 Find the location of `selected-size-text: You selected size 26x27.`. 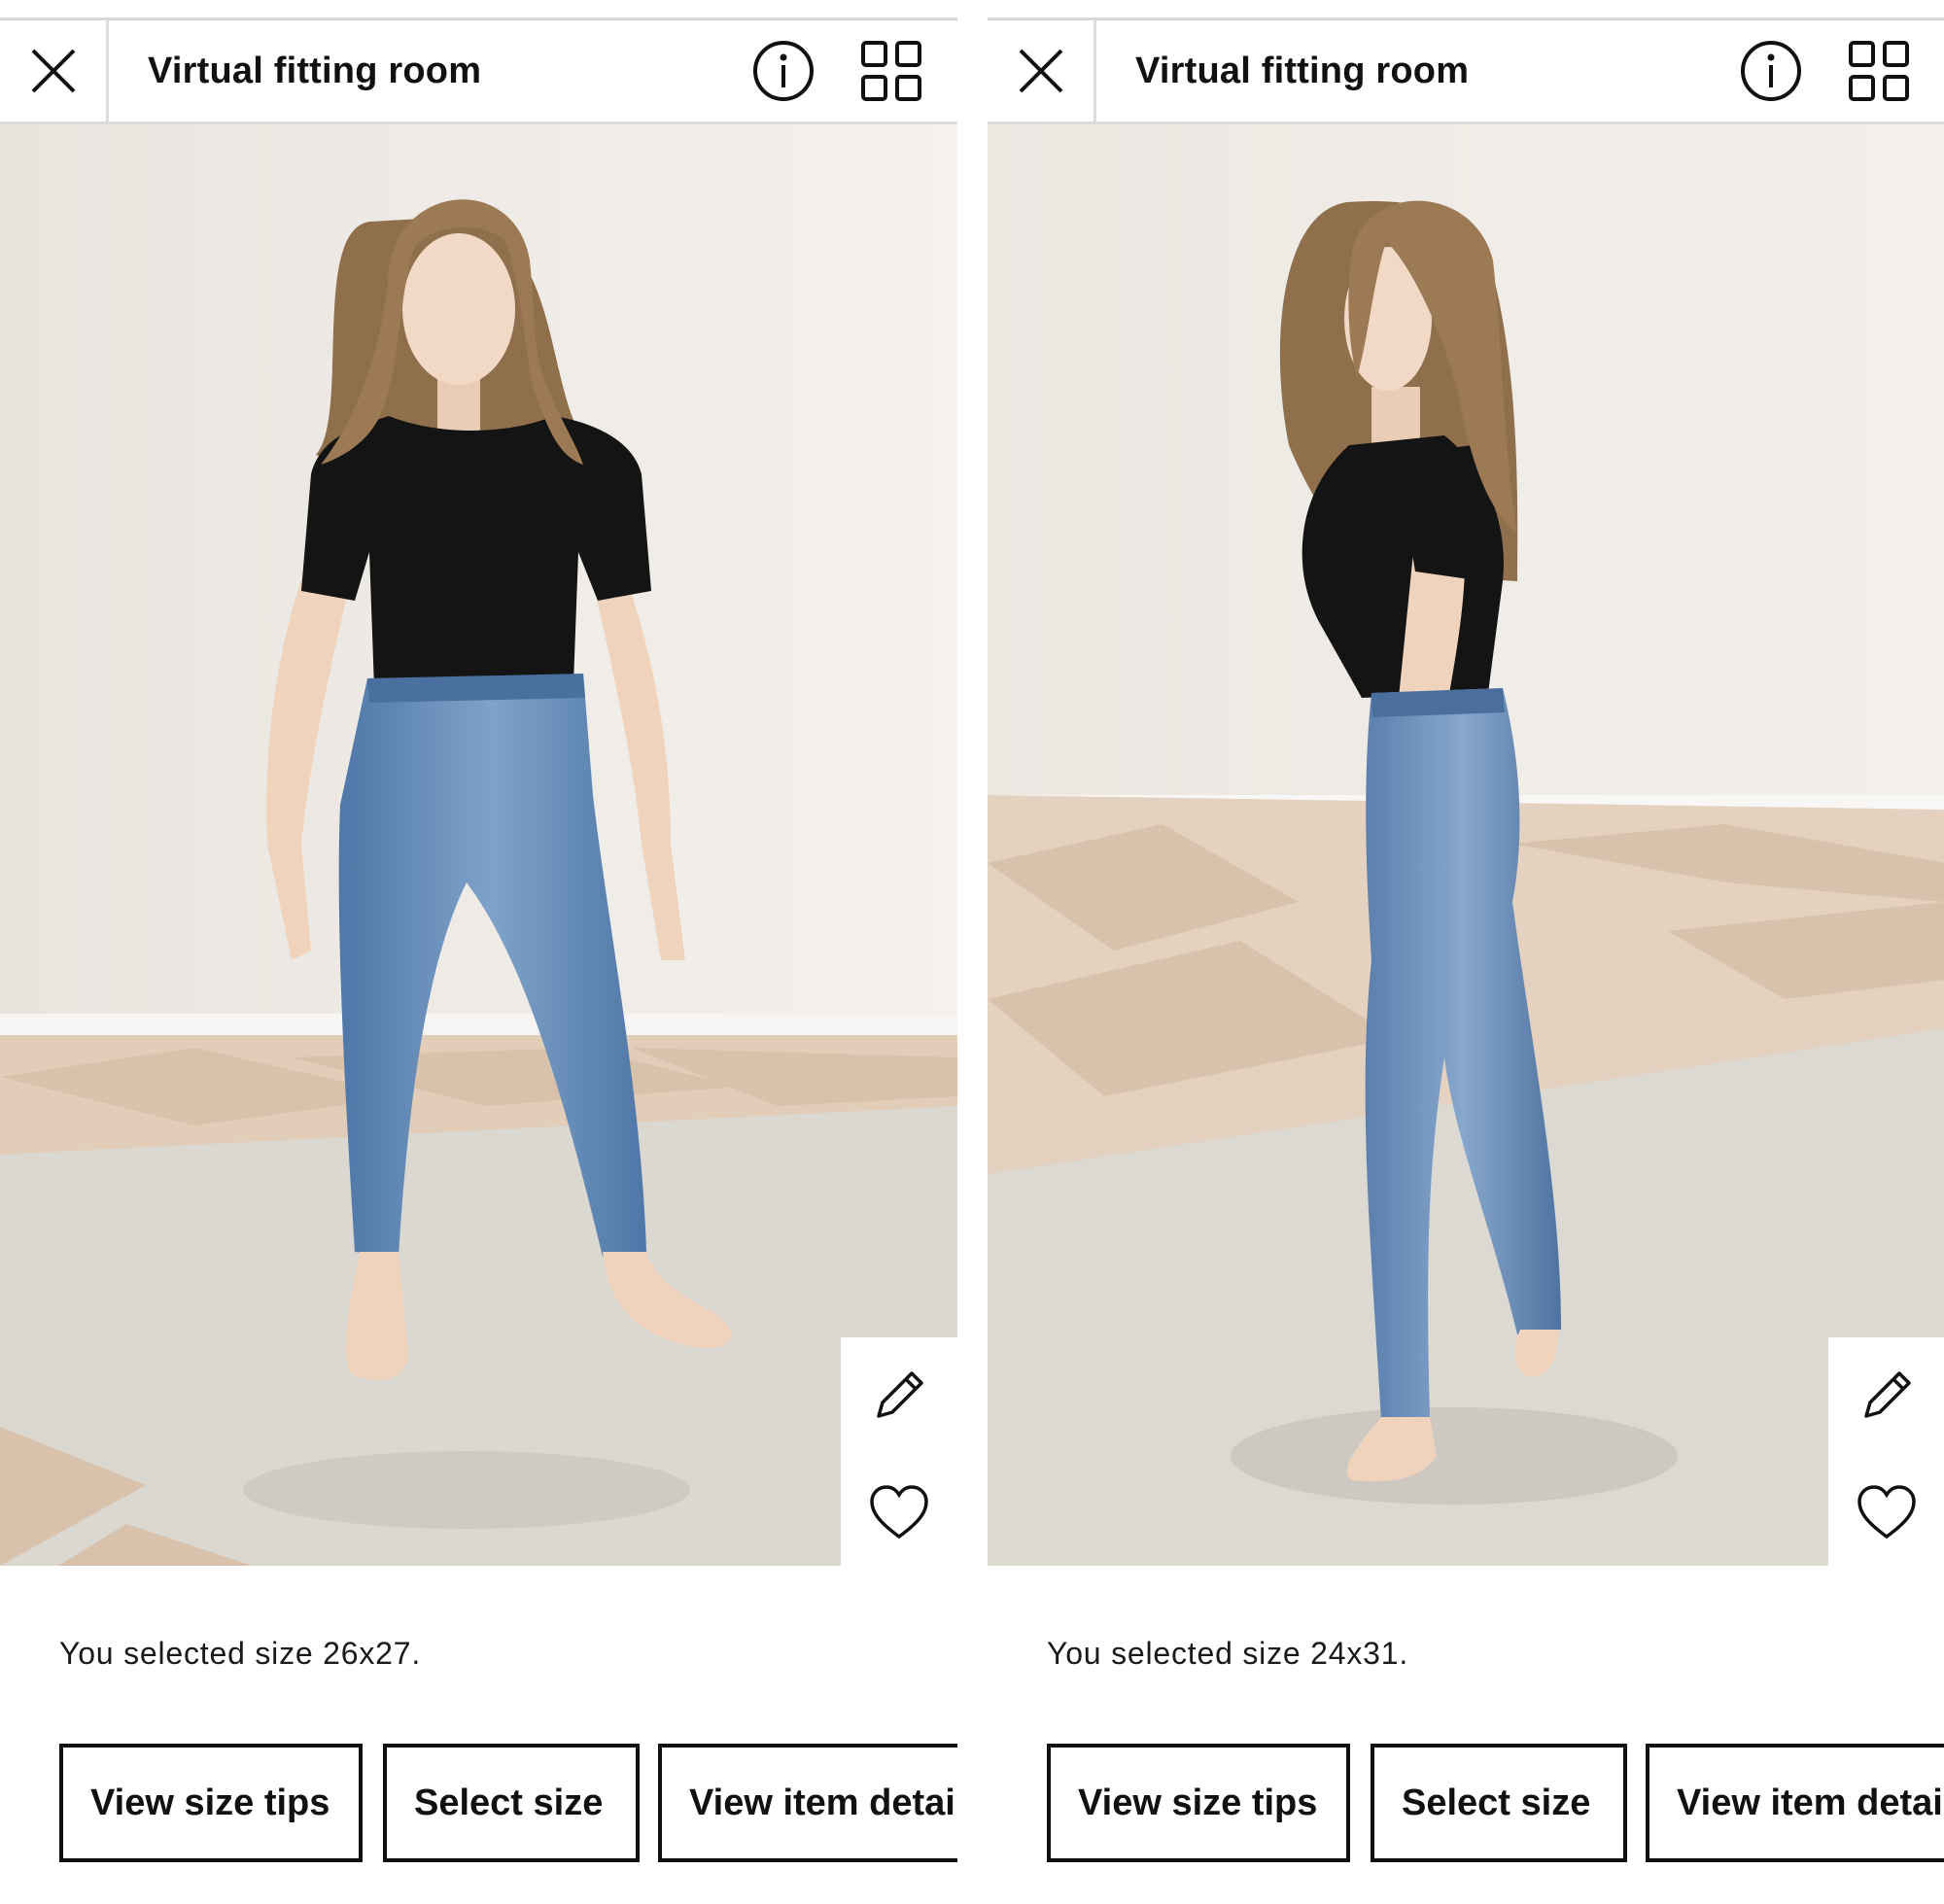

selected-size-text: You selected size 26x27. is located at coordinates (240, 1653).